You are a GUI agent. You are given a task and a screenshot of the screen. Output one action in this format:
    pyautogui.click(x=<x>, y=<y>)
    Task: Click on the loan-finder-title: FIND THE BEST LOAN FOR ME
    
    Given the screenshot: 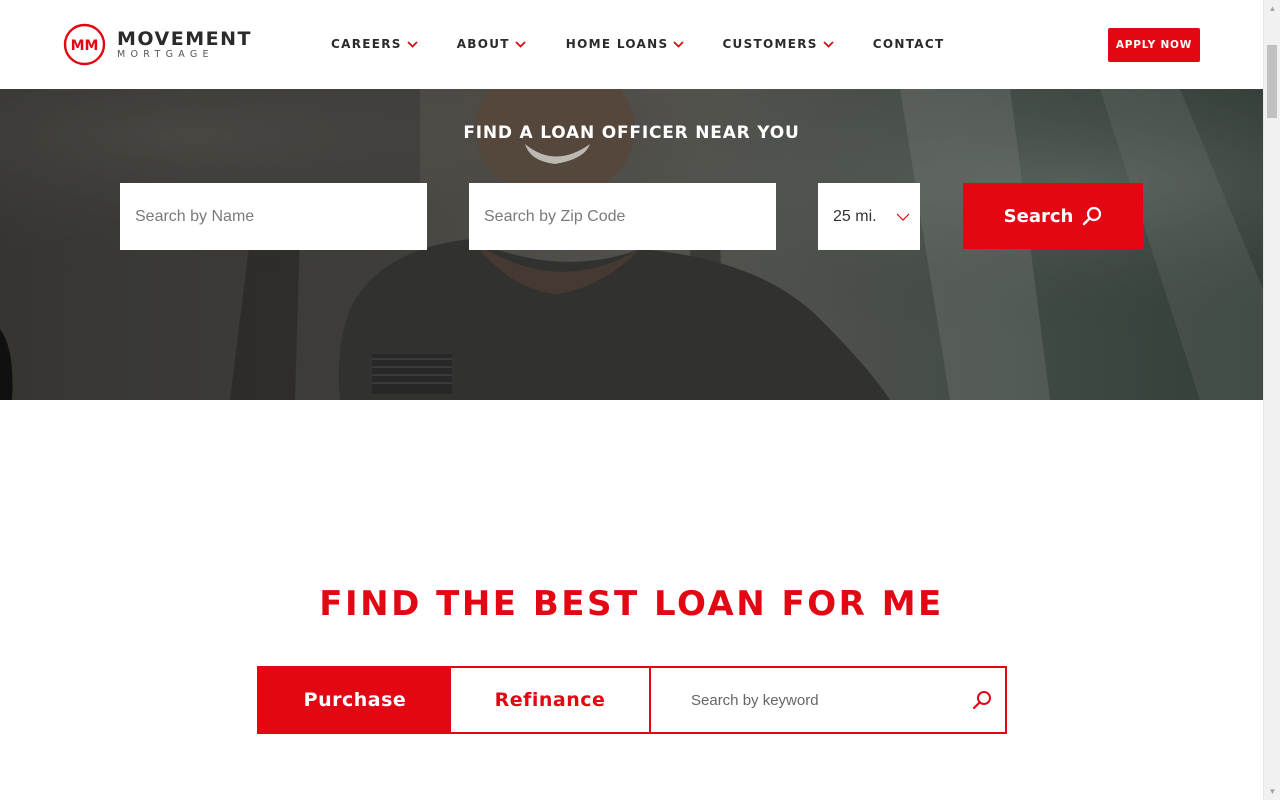 What is the action you would take?
    pyautogui.click(x=631, y=604)
    